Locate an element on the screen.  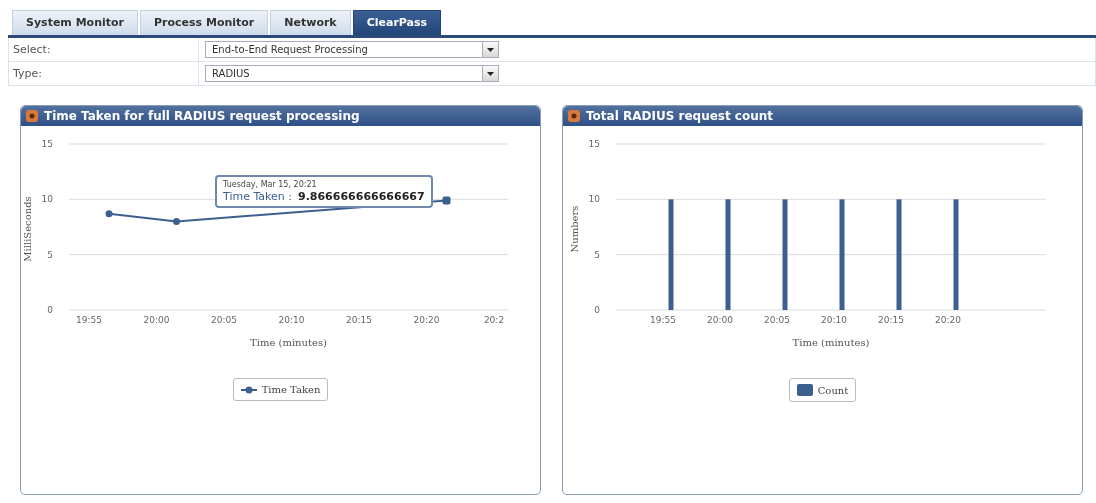
legend: Count is located at coordinates (822, 390).